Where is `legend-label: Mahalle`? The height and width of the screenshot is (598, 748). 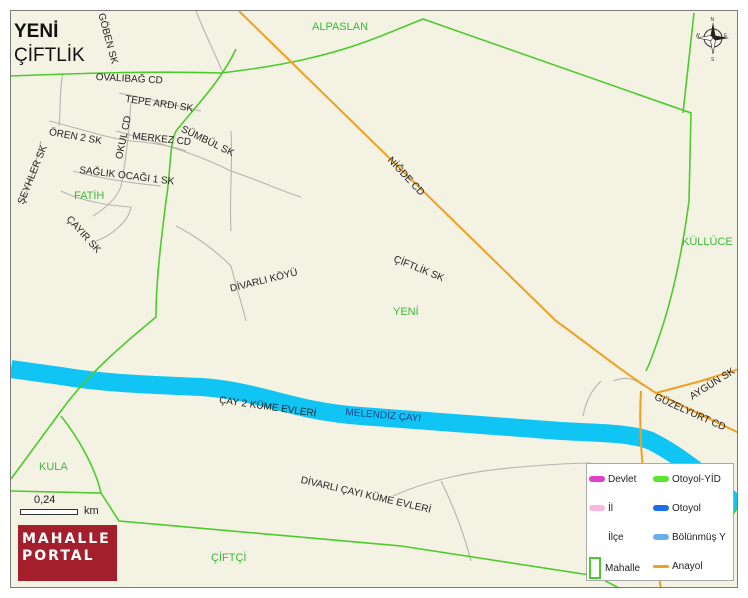 legend-label: Mahalle is located at coordinates (623, 568).